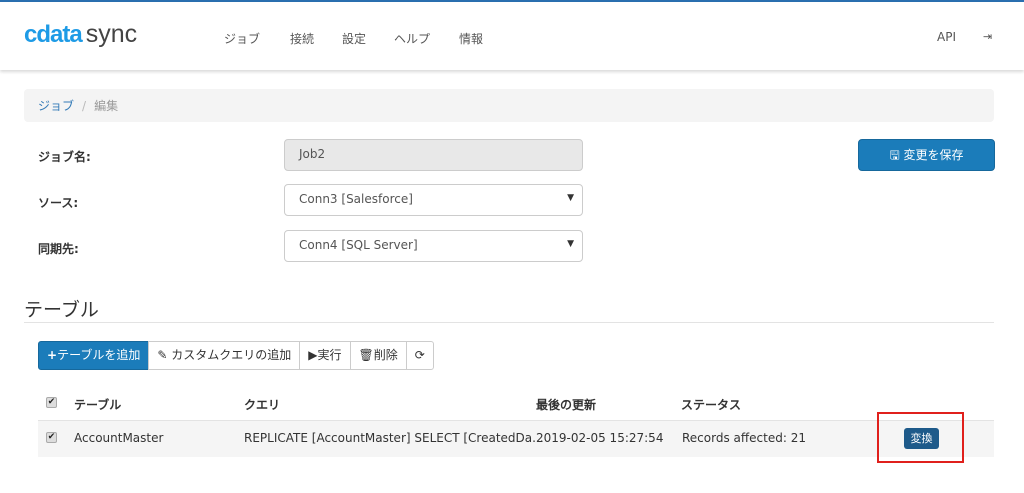  What do you see at coordinates (600, 438) in the screenshot?
I see `cell-updated: 2019-02-05 15:27:54` at bounding box center [600, 438].